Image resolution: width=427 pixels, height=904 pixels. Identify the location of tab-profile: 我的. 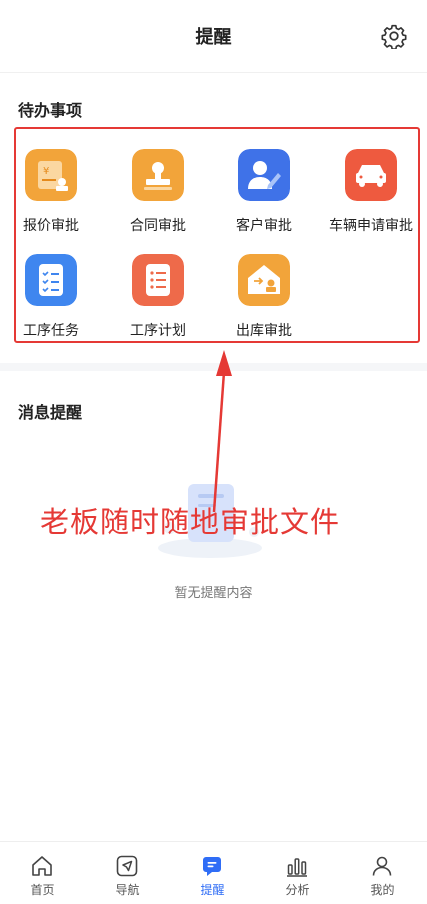
(382, 873).